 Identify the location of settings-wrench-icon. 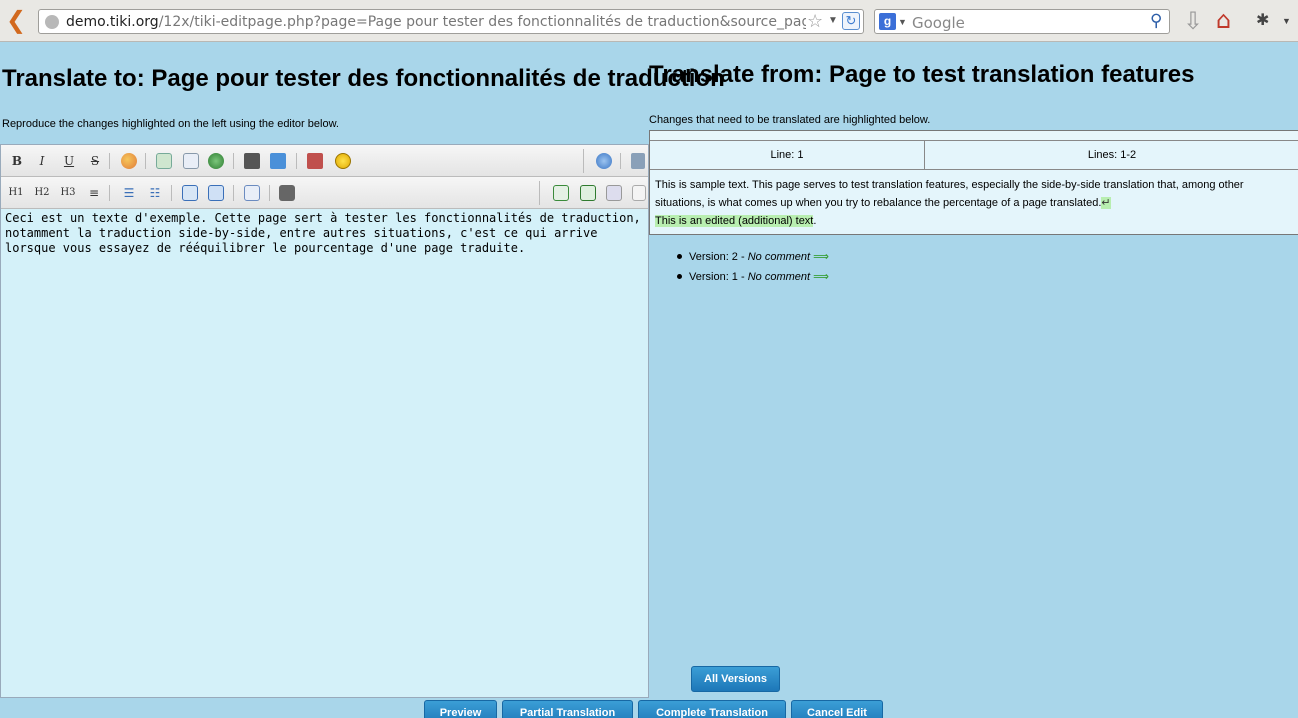
(638, 161).